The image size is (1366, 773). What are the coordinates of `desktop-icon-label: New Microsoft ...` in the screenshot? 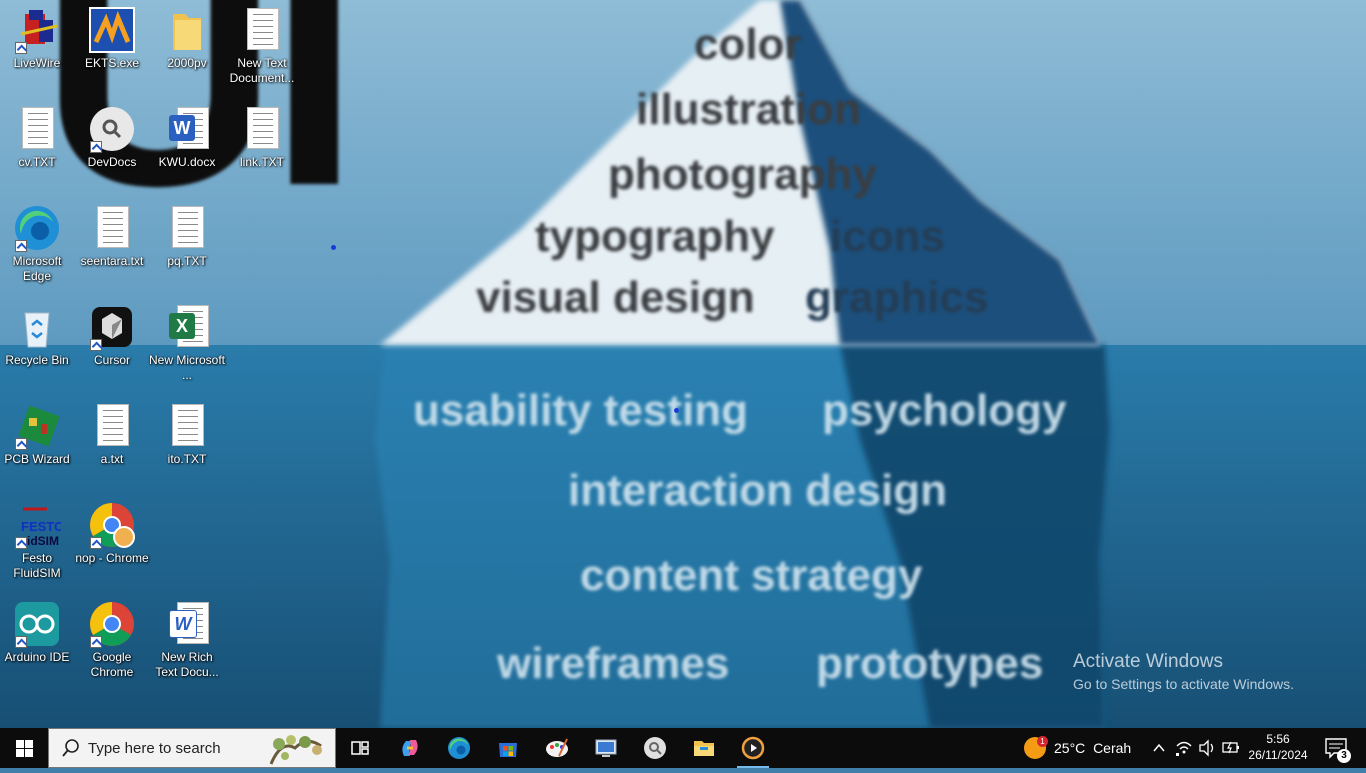 It's located at (187, 367).